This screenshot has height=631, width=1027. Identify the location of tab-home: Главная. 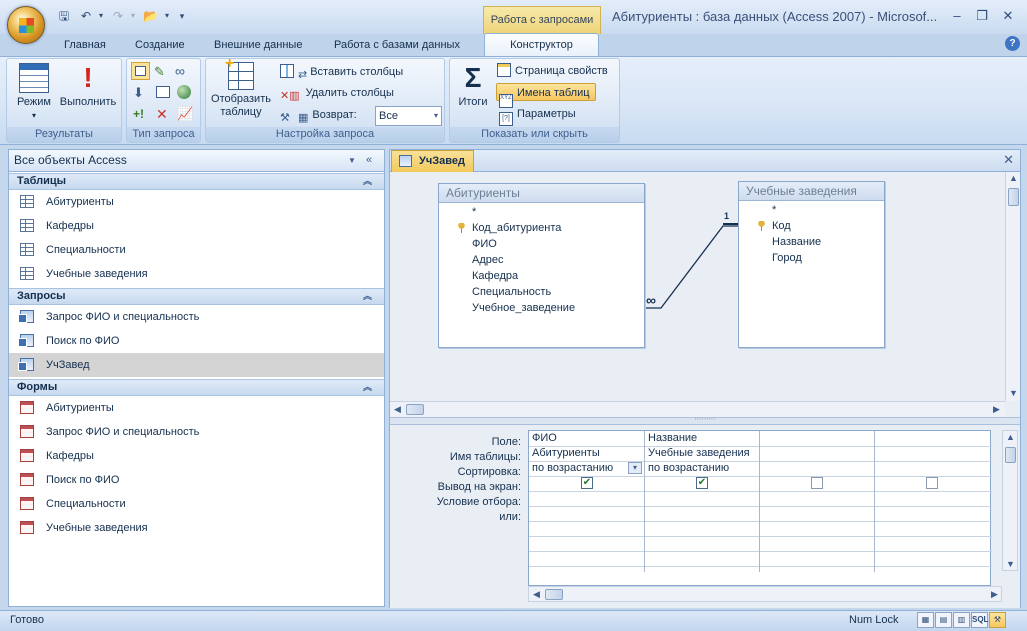
(85, 46).